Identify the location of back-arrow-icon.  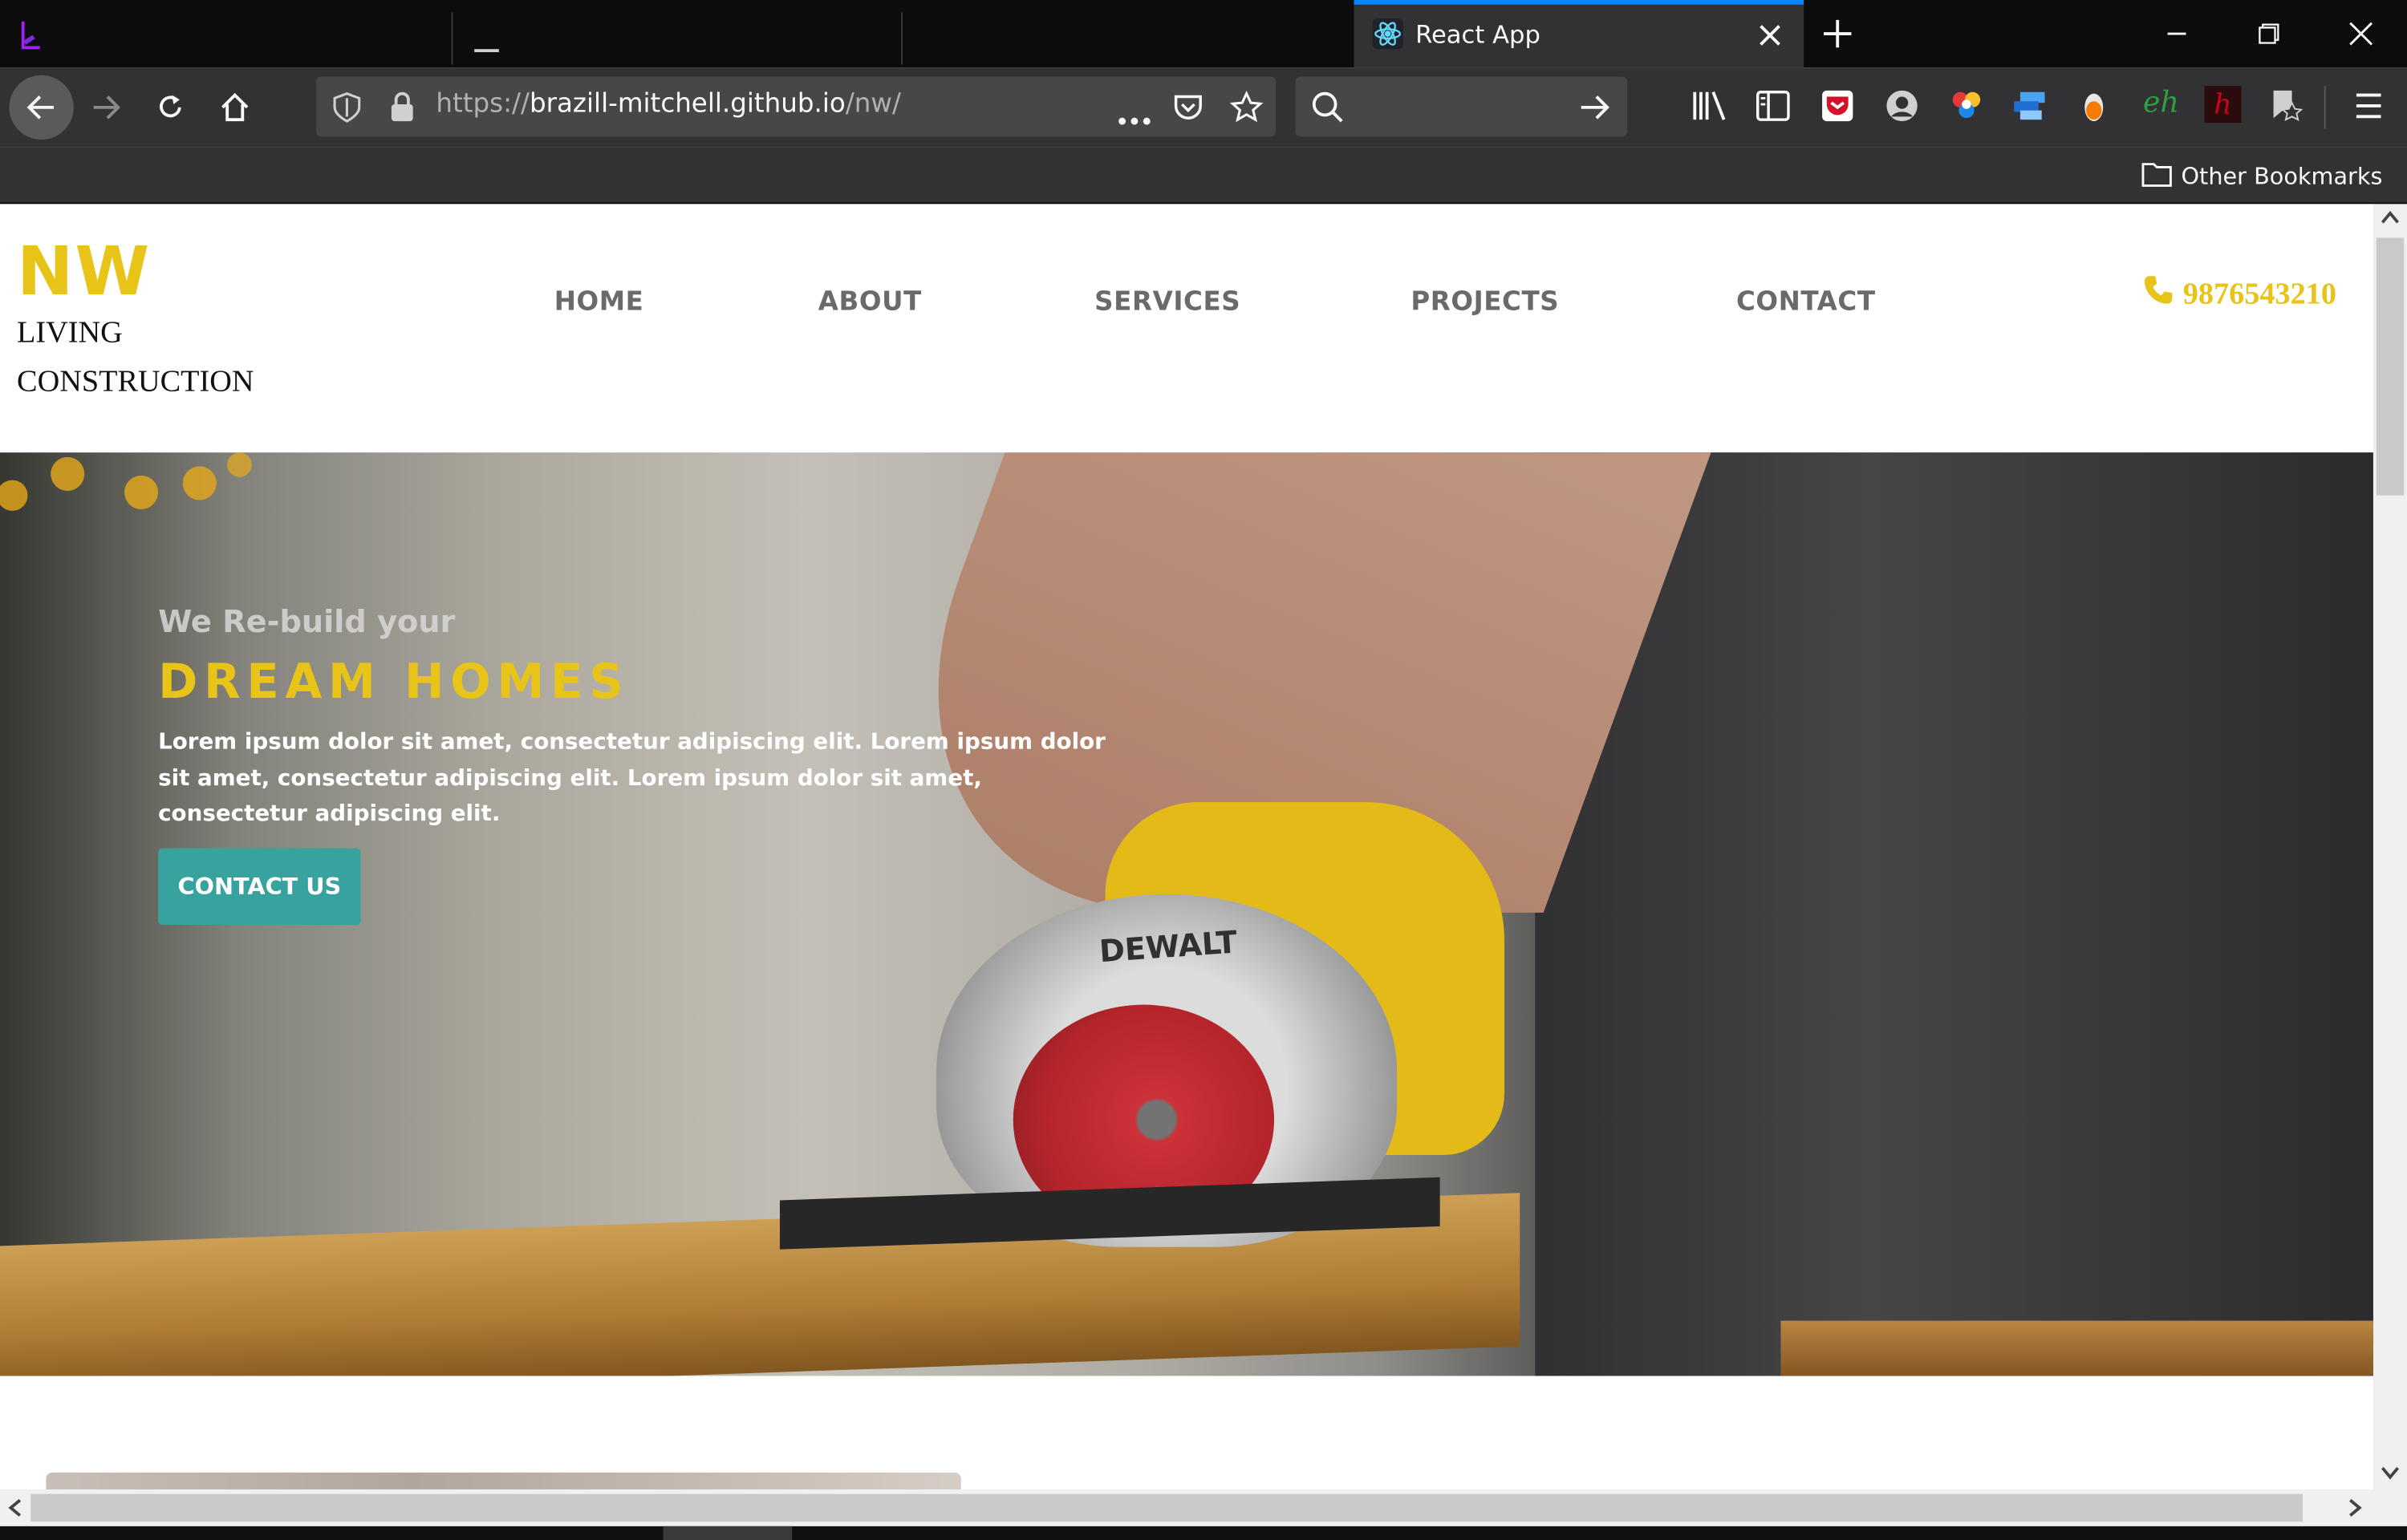
(40, 107).